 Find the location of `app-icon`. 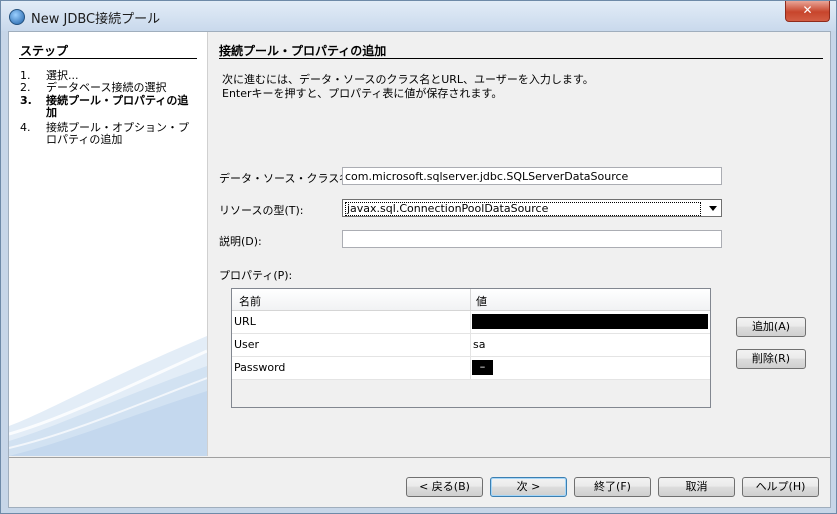

app-icon is located at coordinates (17, 17).